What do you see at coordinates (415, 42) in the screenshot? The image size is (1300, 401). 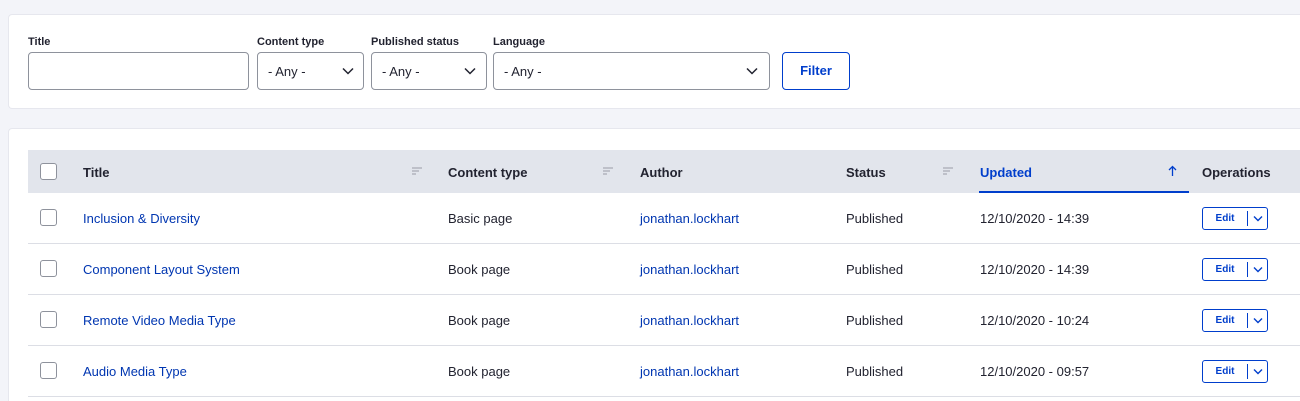 I see `published-status-filter-label: Published status` at bounding box center [415, 42].